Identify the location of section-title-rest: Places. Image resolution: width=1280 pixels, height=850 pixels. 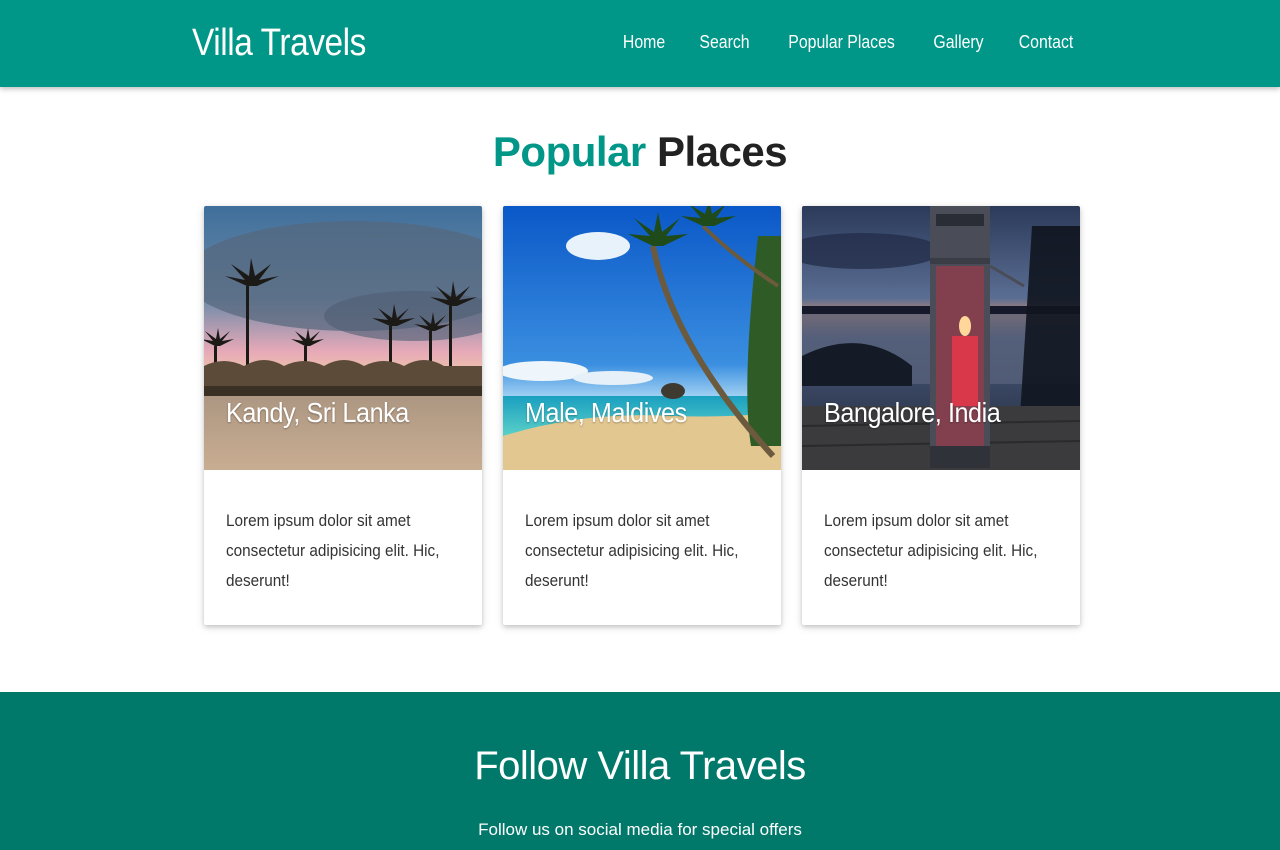
(722, 151).